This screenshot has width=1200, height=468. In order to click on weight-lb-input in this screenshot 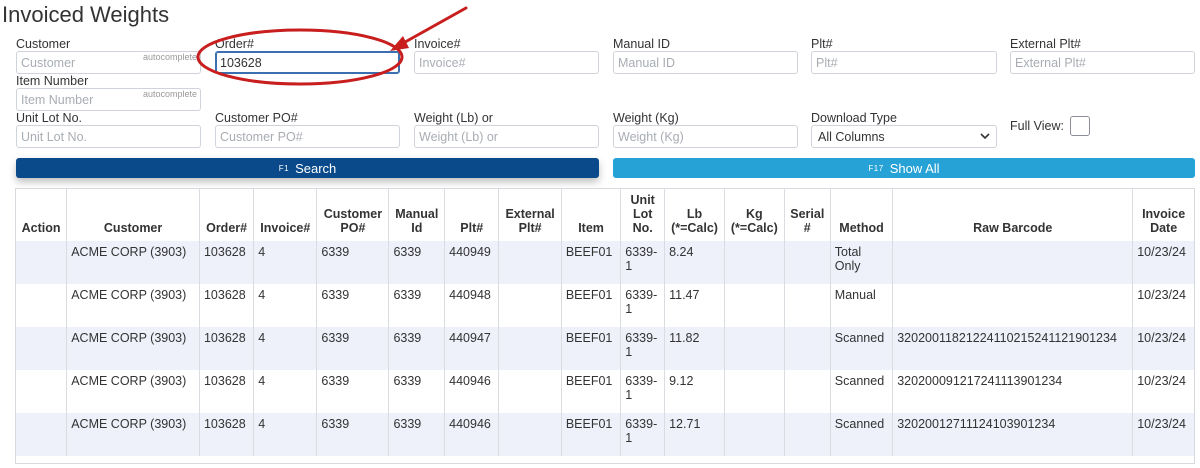, I will do `click(506, 136)`.